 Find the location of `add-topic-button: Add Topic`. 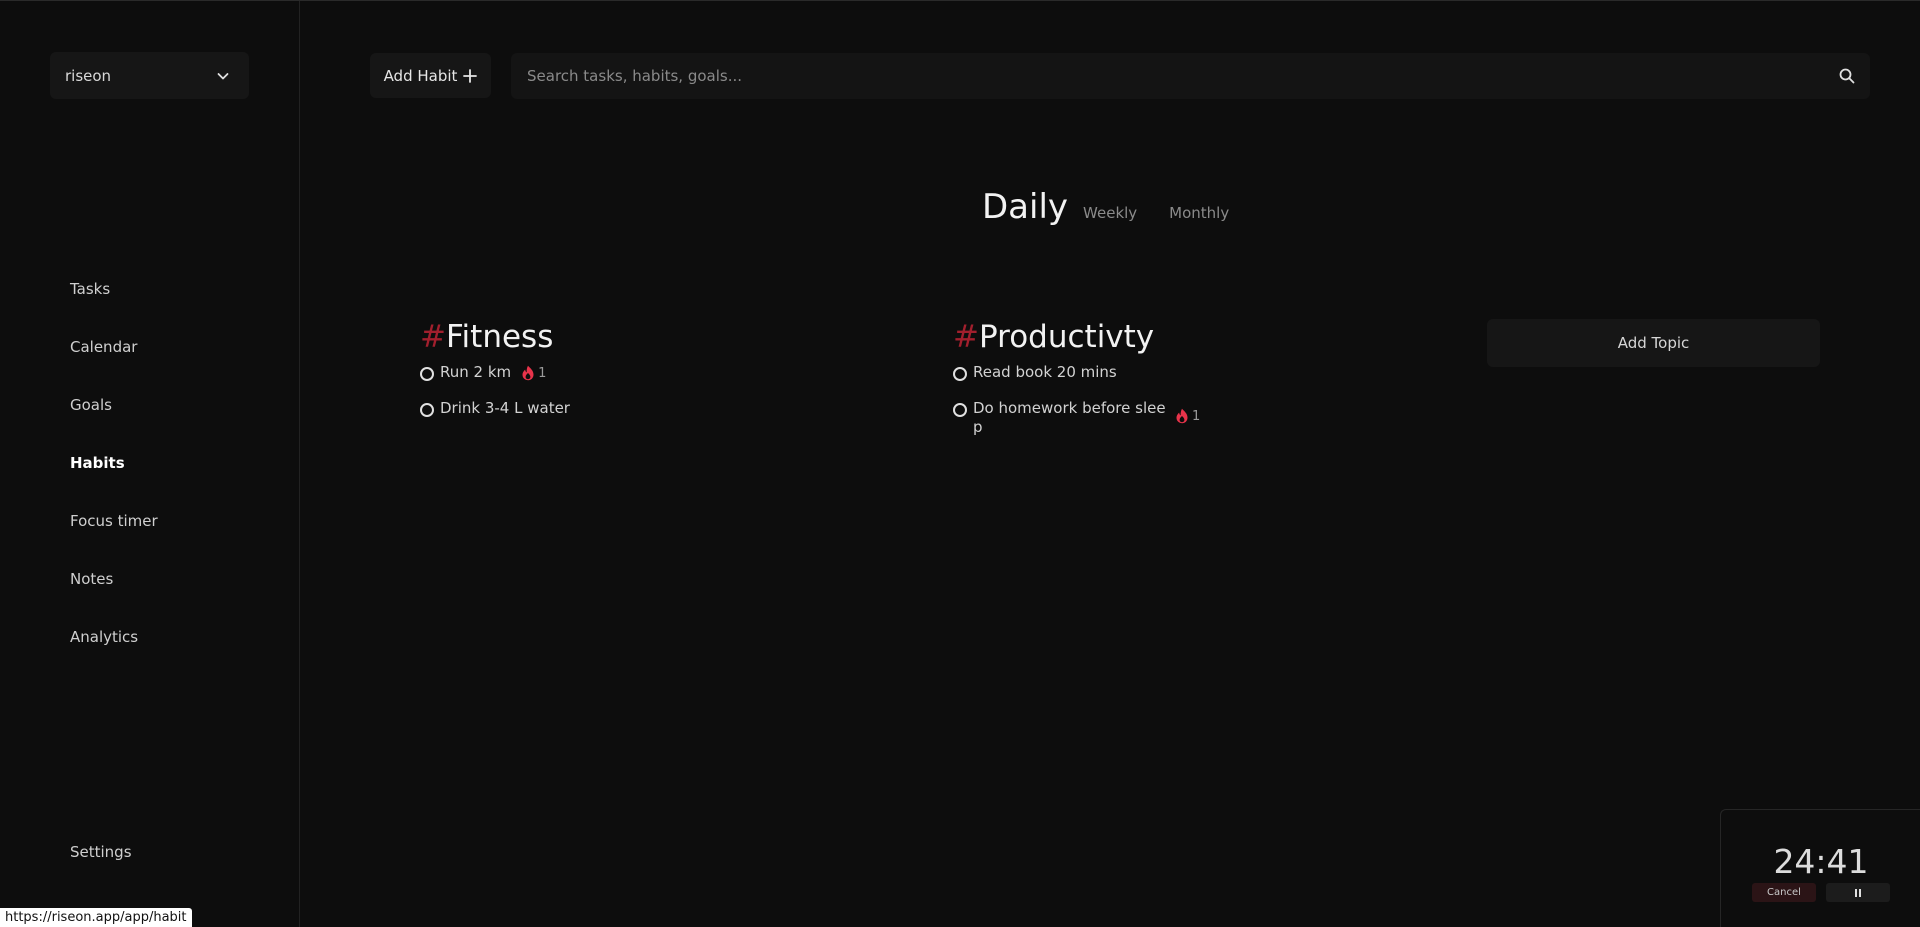

add-topic-button: Add Topic is located at coordinates (1653, 343).